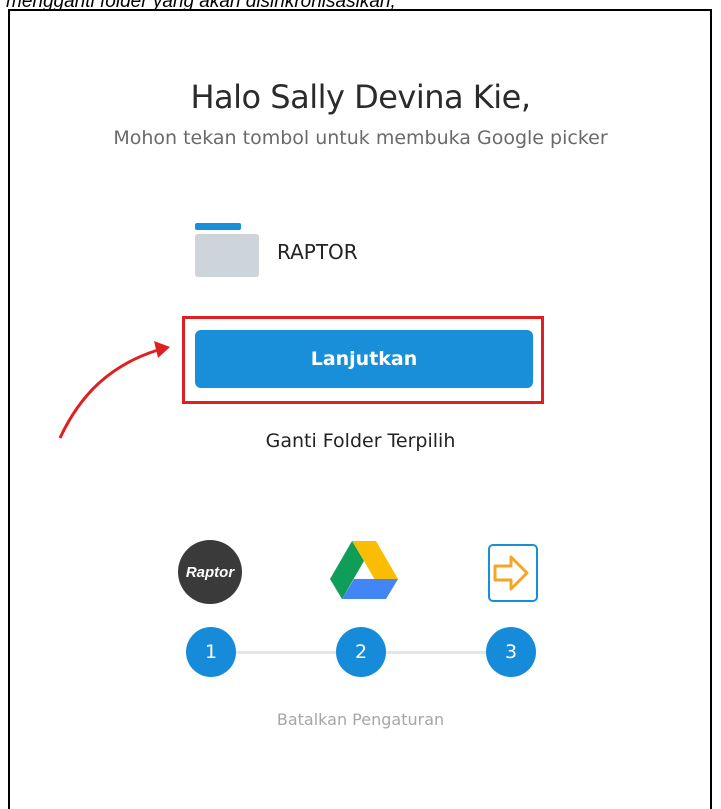 Image resolution: width=721 pixels, height=809 pixels. Describe the element at coordinates (360, 441) in the screenshot. I see `change-folder-link: Ganti Folder Terpilih` at that location.